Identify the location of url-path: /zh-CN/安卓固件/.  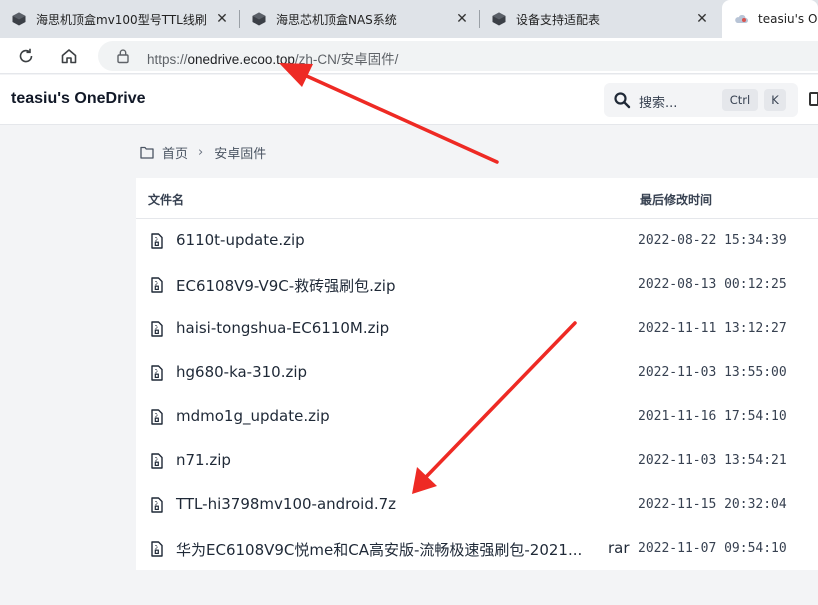
(346, 59).